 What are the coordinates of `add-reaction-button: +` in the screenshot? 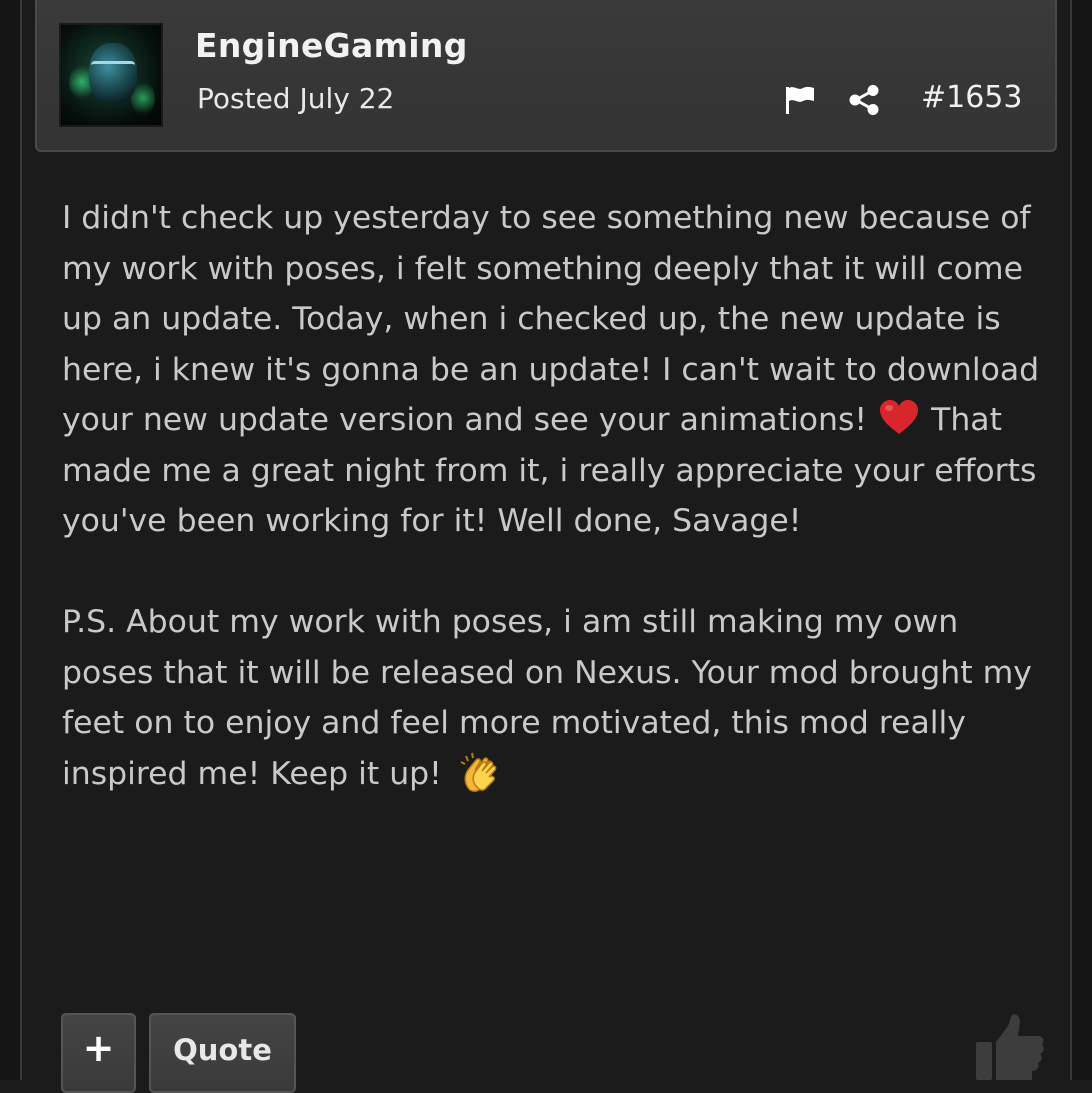 It's located at (98, 1053).